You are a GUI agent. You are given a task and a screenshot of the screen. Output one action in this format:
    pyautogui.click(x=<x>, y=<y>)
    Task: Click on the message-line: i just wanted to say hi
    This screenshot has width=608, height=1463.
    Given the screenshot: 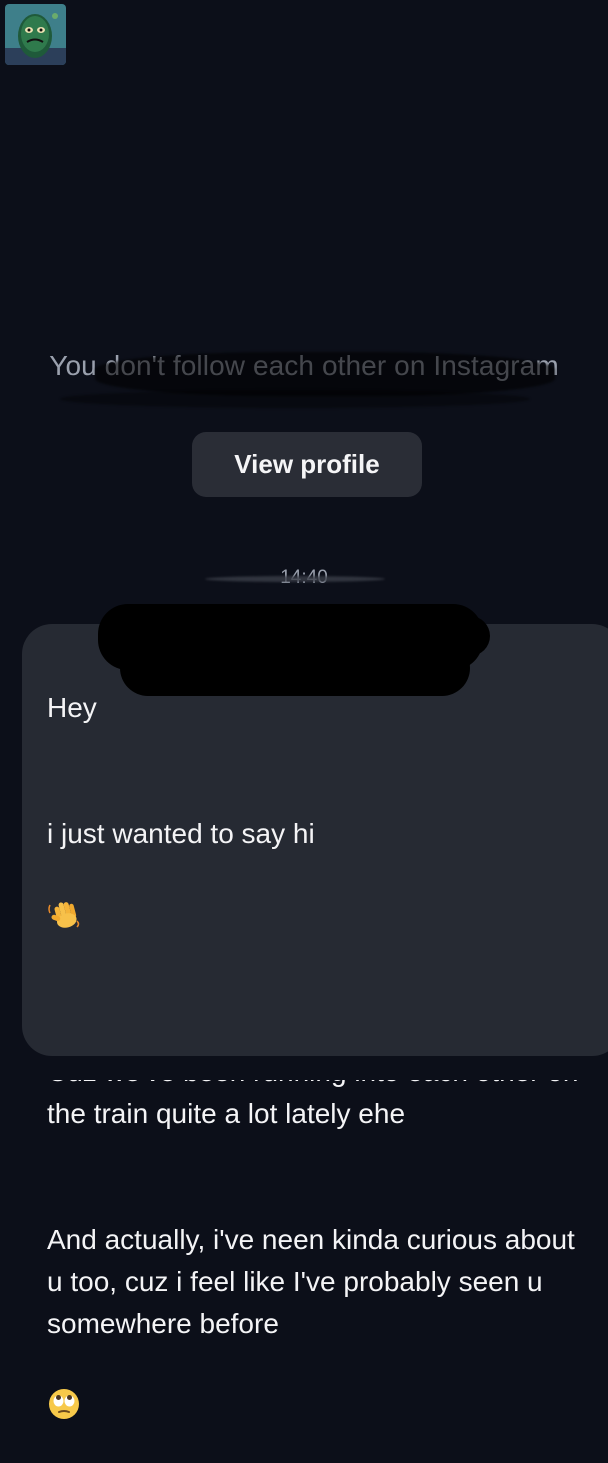 What is the action you would take?
    pyautogui.click(x=181, y=833)
    